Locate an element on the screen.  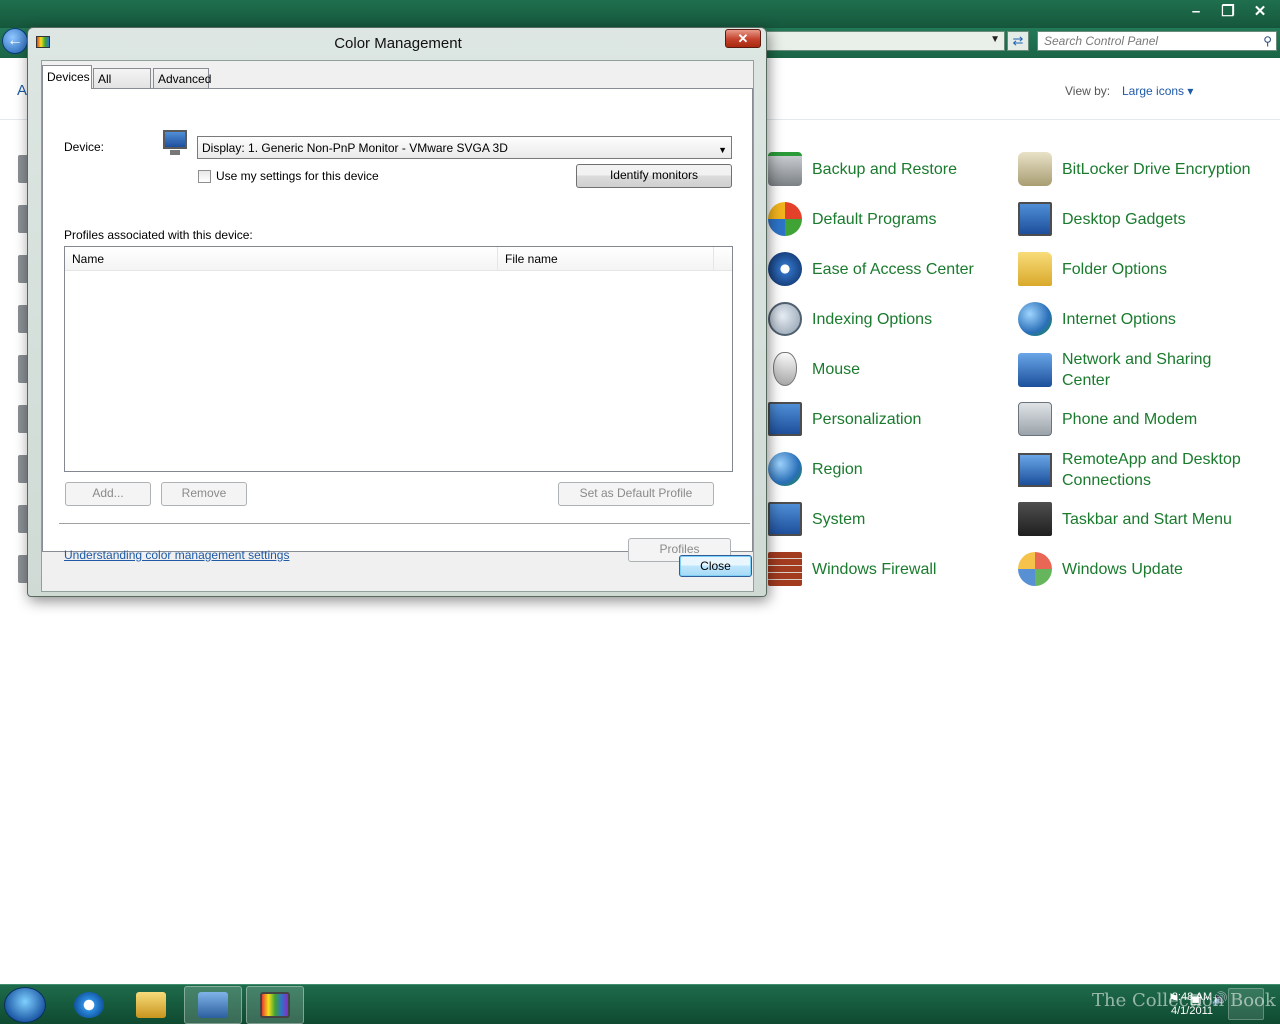
use-my-settings-label: Use my settings for this device is located at coordinates (297, 176).